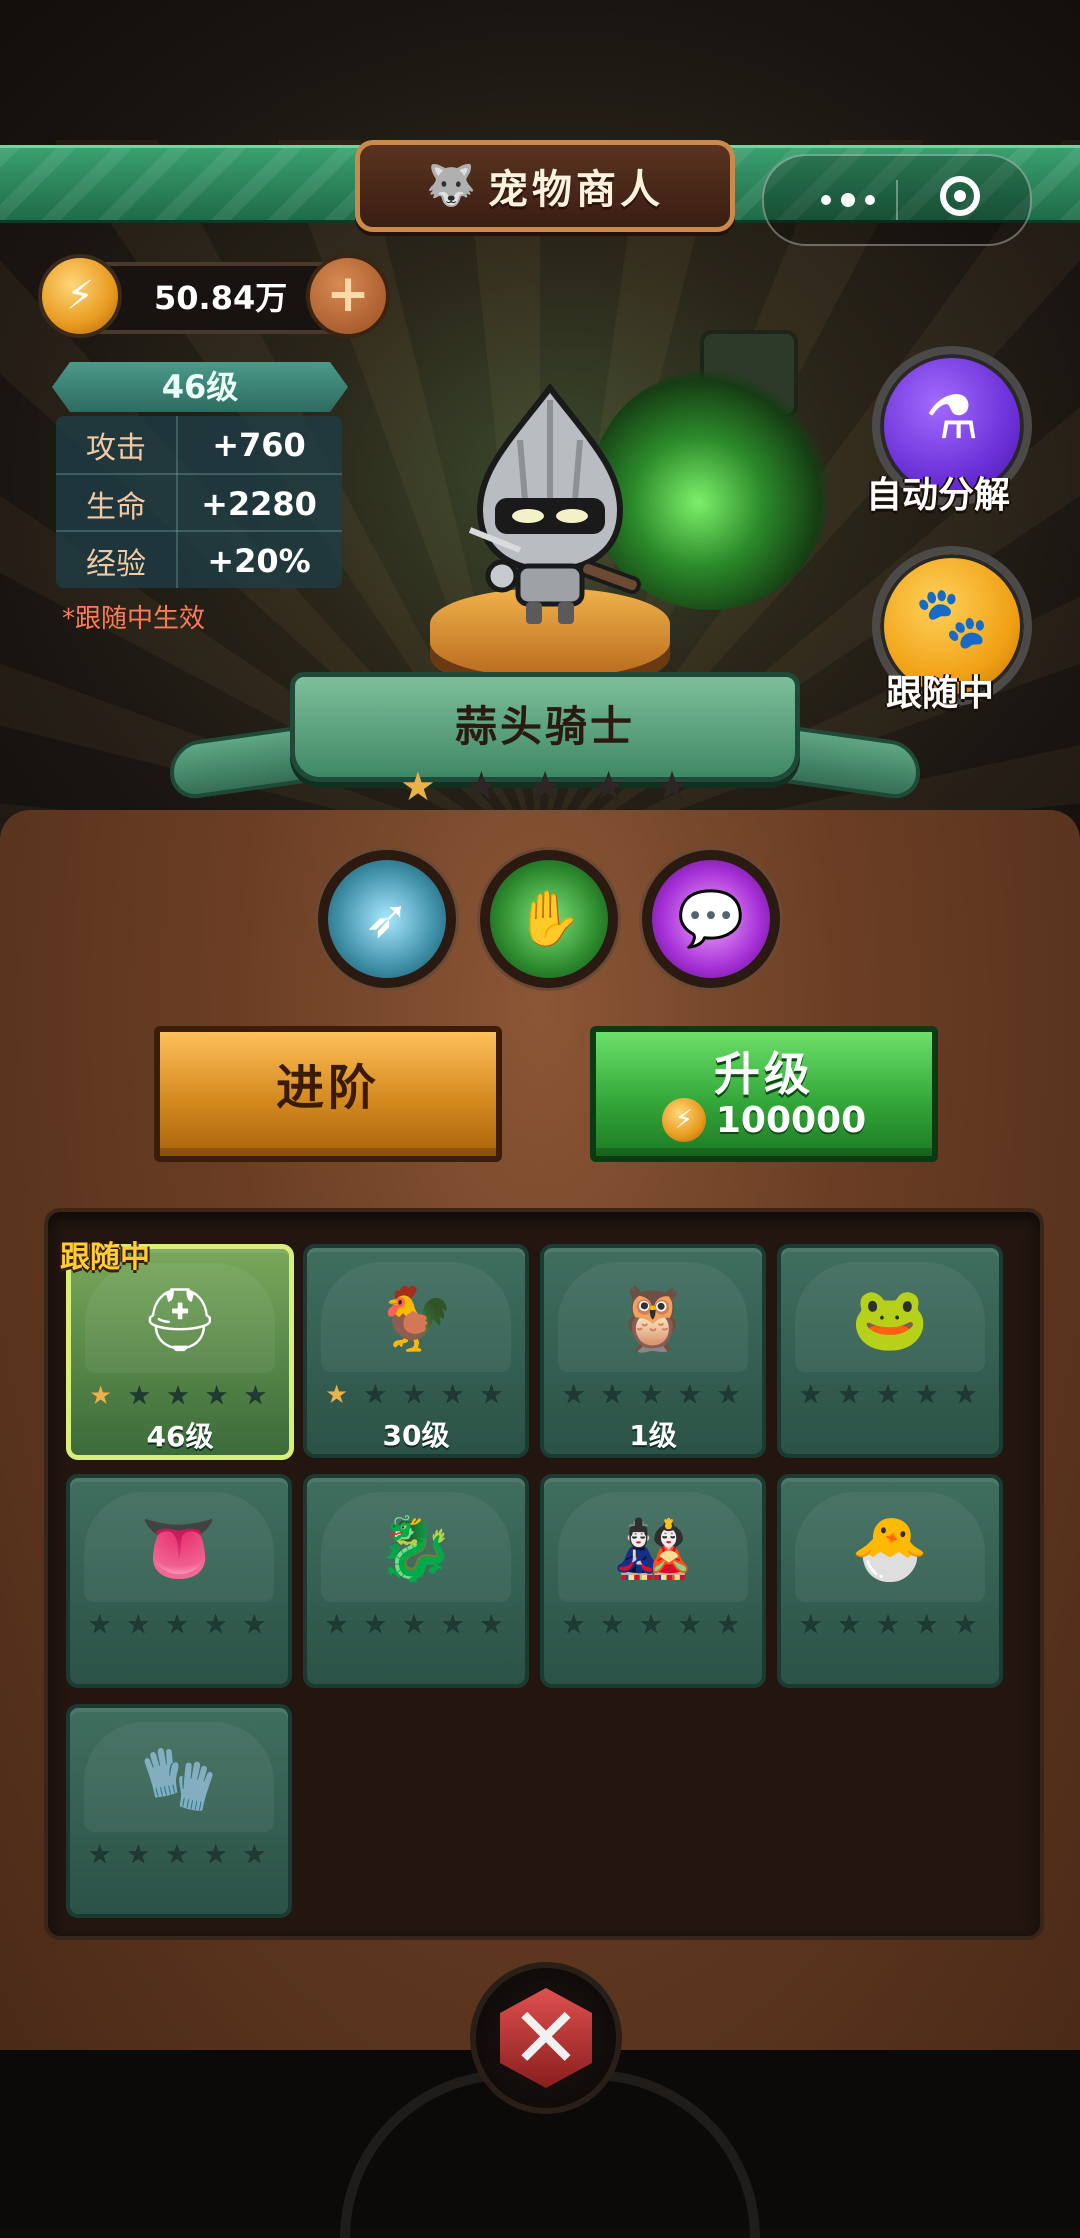 Image resolution: width=1080 pixels, height=2238 pixels. I want to click on skill-slot-3: 💬, so click(711, 919).